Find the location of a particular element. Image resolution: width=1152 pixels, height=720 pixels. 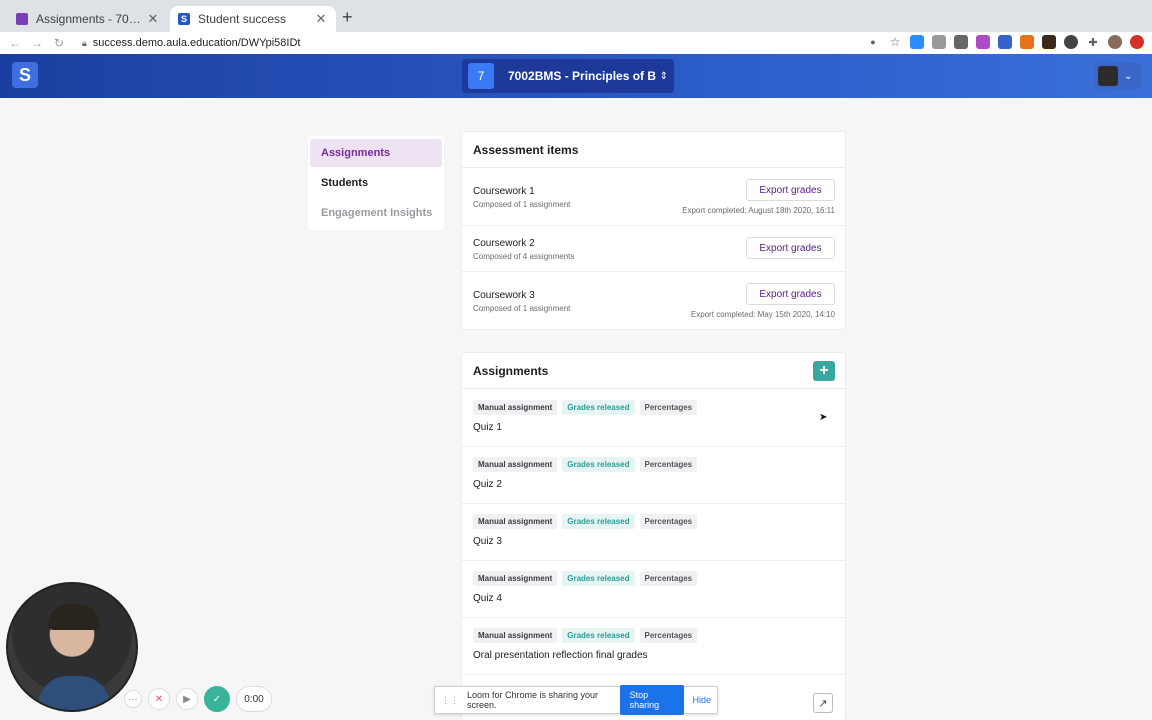

check-extension-icon is located at coordinates (1071, 42).